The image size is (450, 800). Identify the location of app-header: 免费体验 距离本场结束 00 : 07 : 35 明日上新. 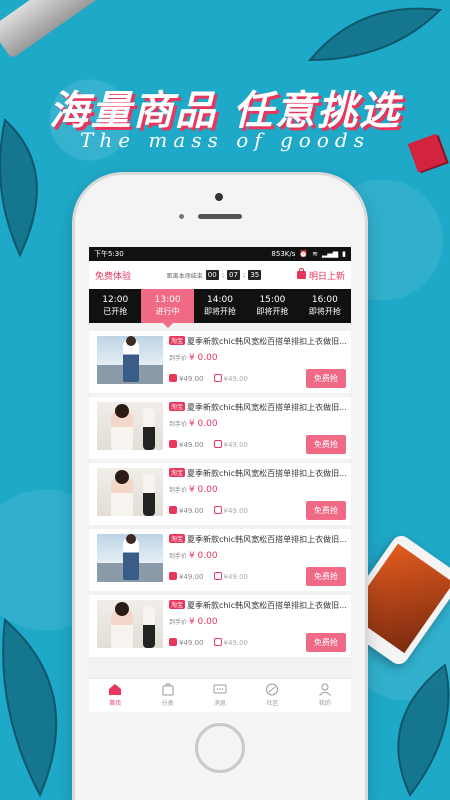
(220, 275).